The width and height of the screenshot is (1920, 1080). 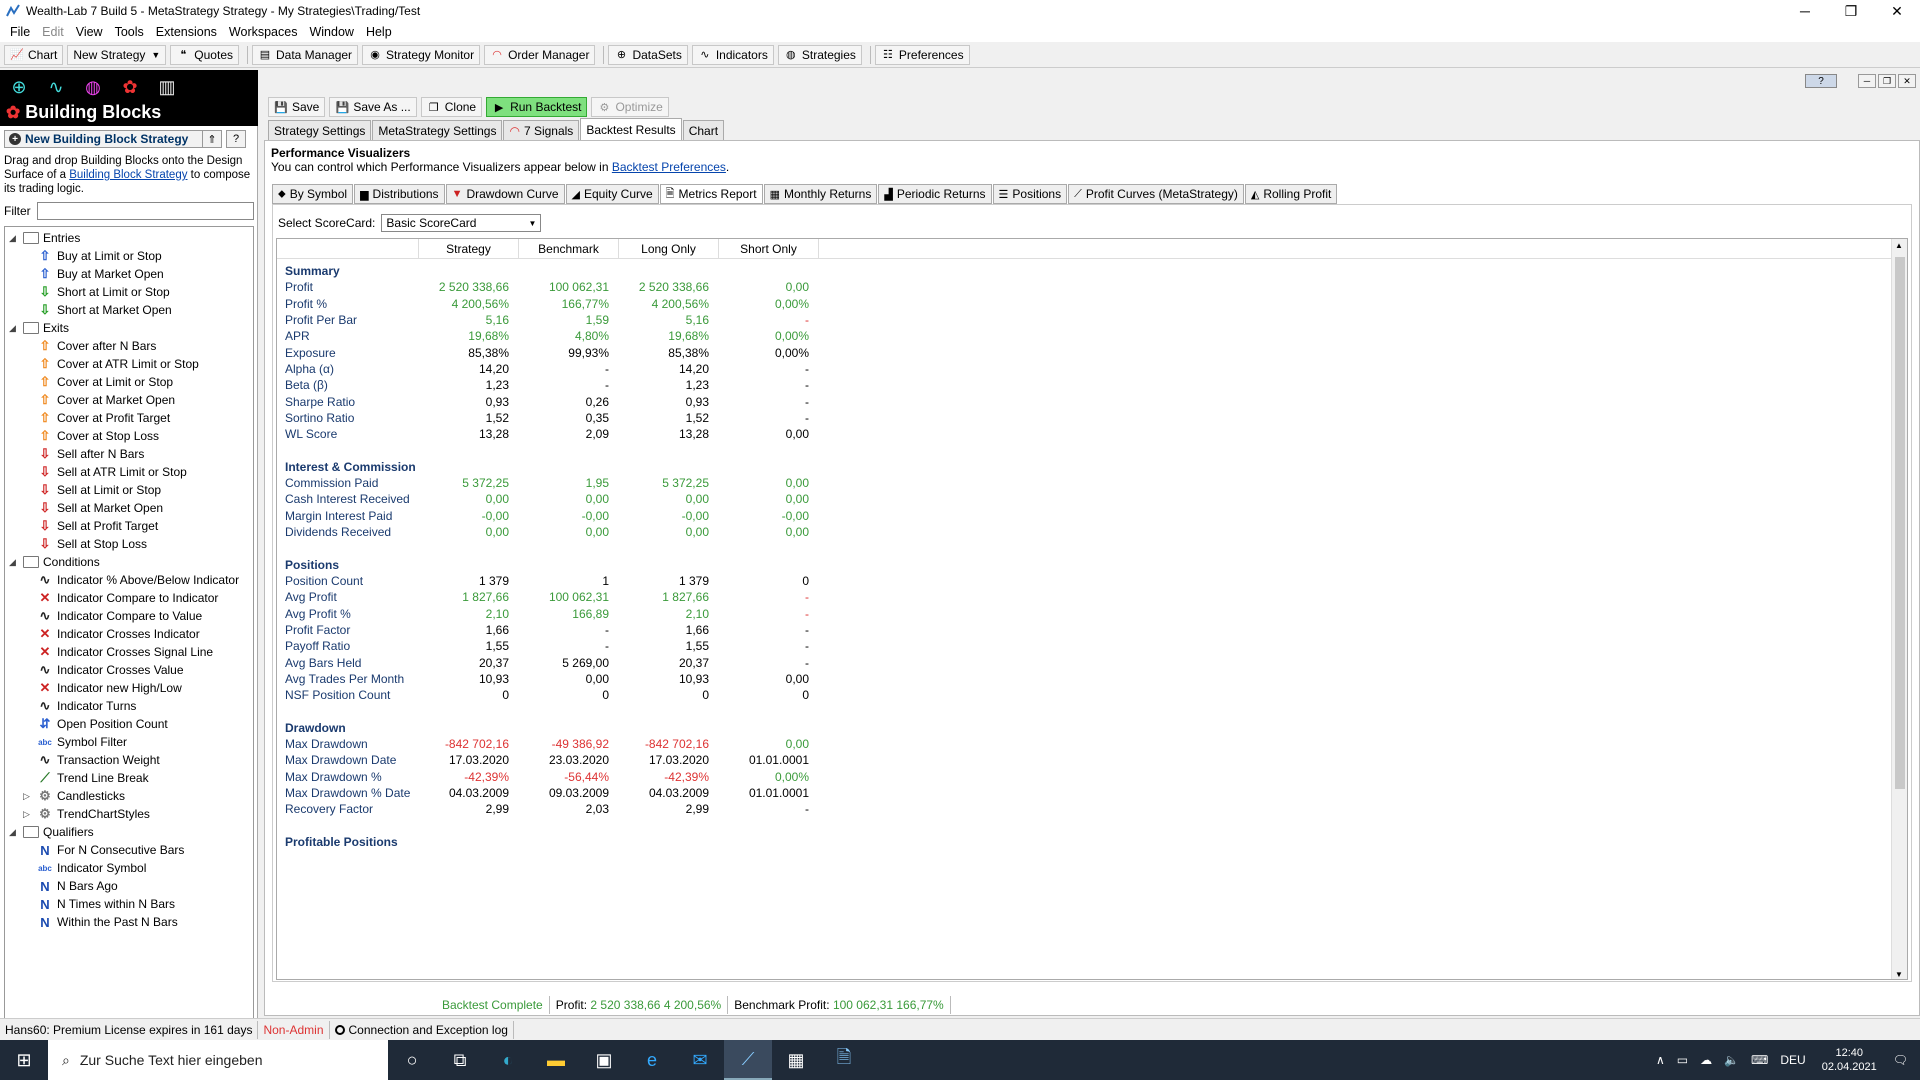 I want to click on clone-button: ❐ Clone, so click(x=451, y=107).